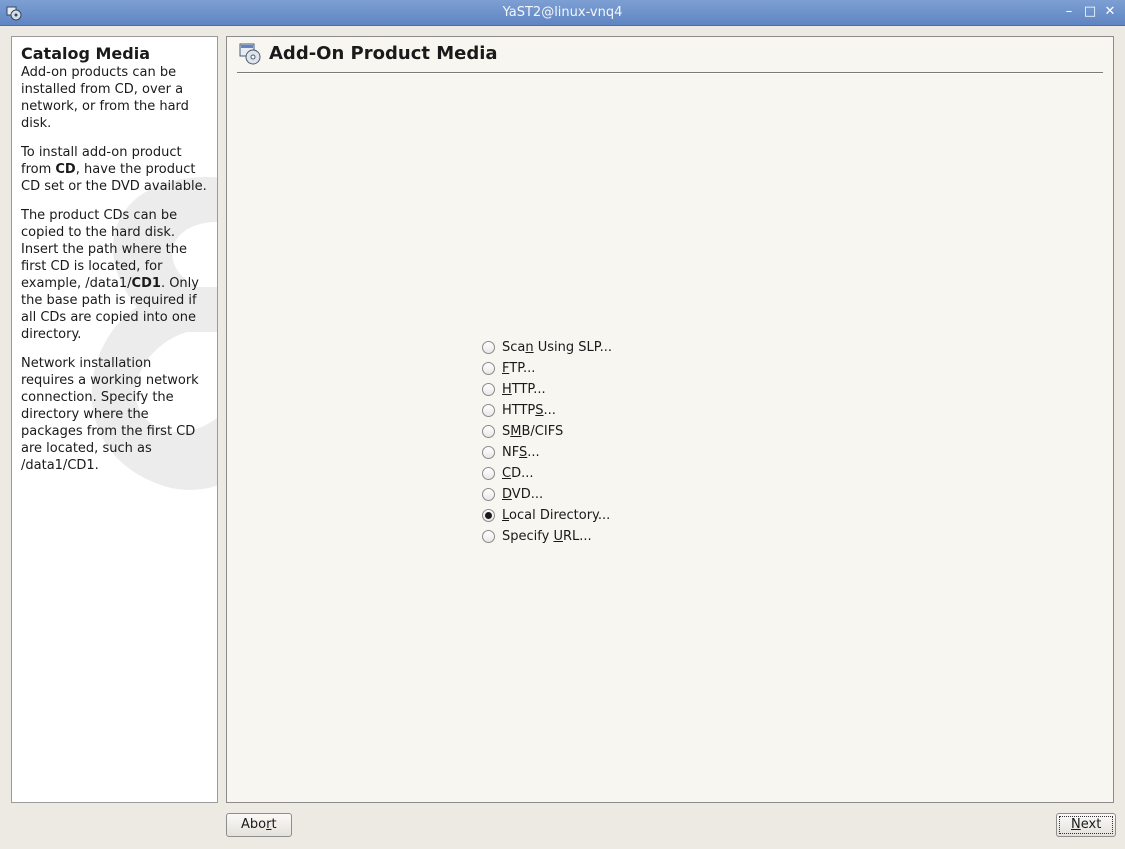 This screenshot has height=849, width=1125. I want to click on radio-option: SMB/CIFS, so click(547, 431).